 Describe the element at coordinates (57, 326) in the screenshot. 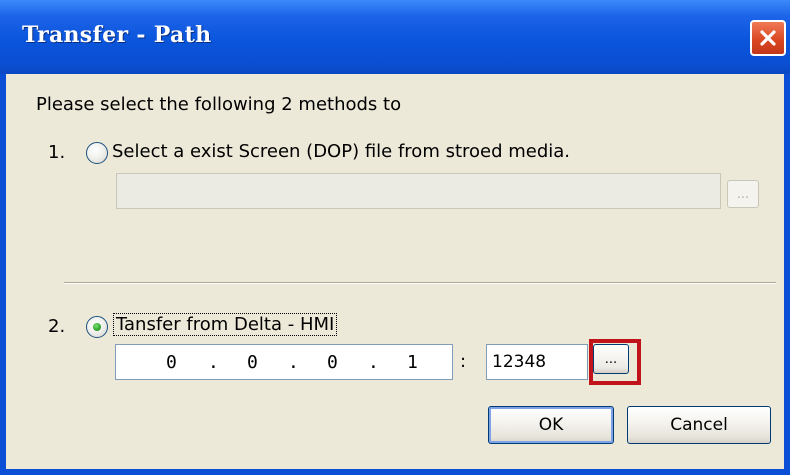

I see `option2-number: 2.` at that location.